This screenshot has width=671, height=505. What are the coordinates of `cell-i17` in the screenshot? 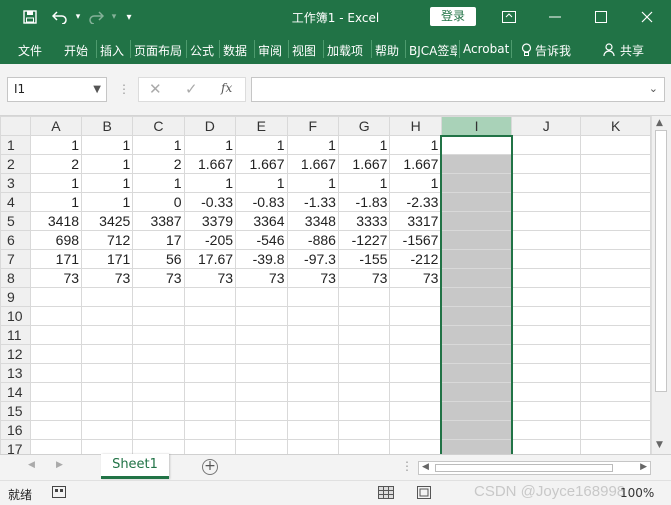 It's located at (476, 446).